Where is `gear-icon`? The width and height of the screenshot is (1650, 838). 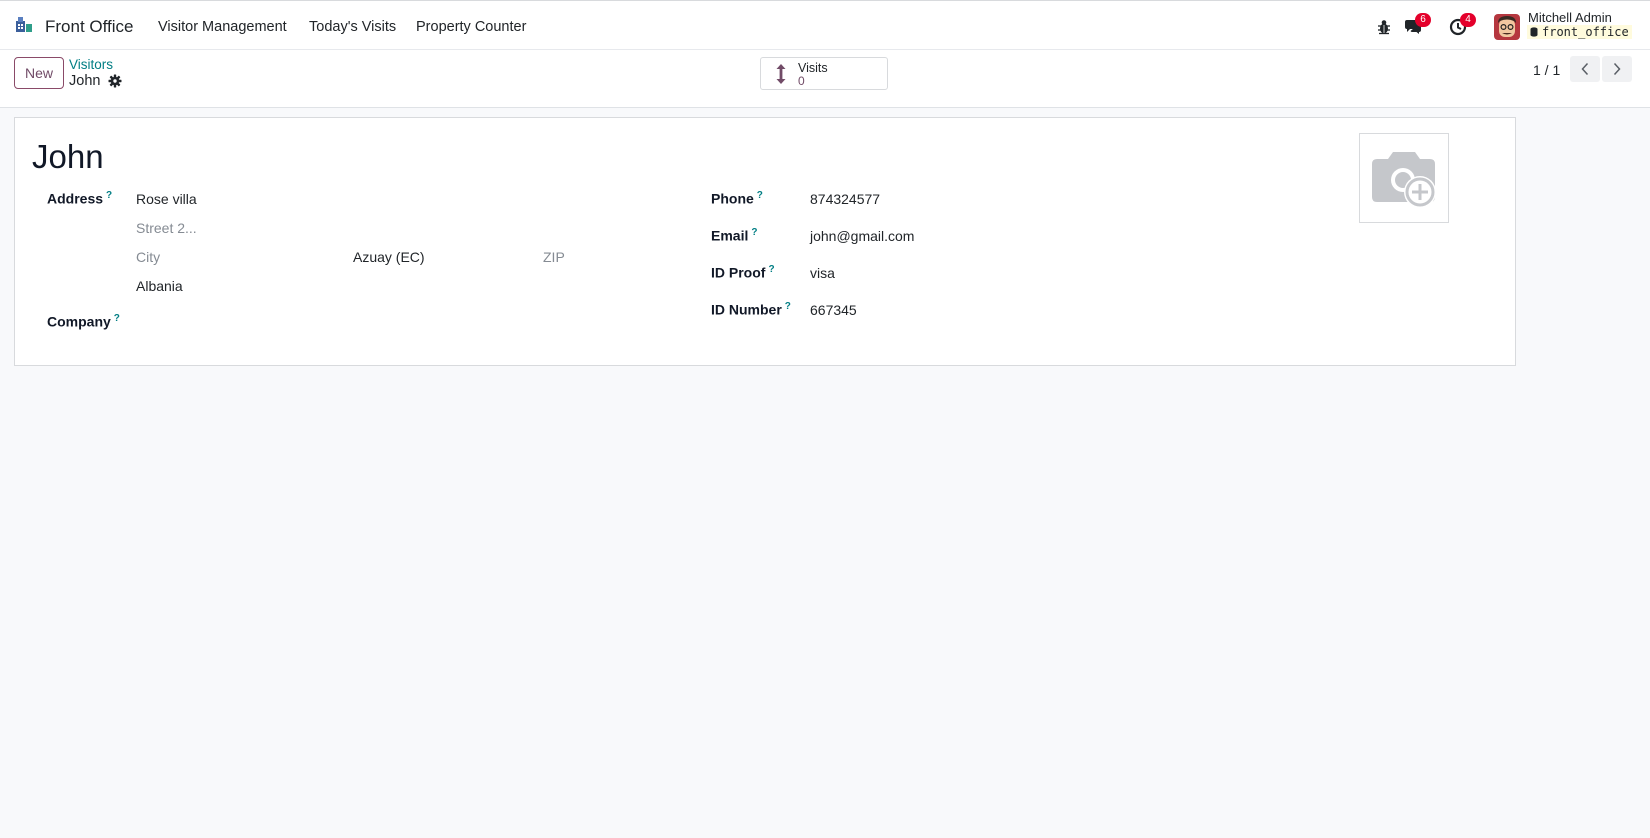 gear-icon is located at coordinates (115, 81).